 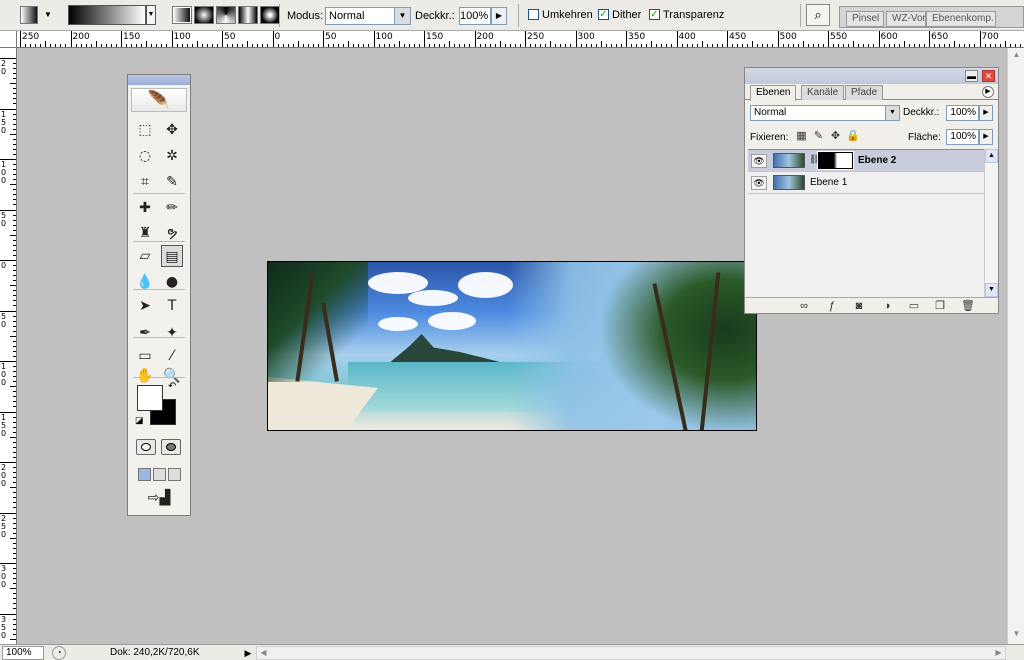 I want to click on lock-position-icon: ✥, so click(x=835, y=136).